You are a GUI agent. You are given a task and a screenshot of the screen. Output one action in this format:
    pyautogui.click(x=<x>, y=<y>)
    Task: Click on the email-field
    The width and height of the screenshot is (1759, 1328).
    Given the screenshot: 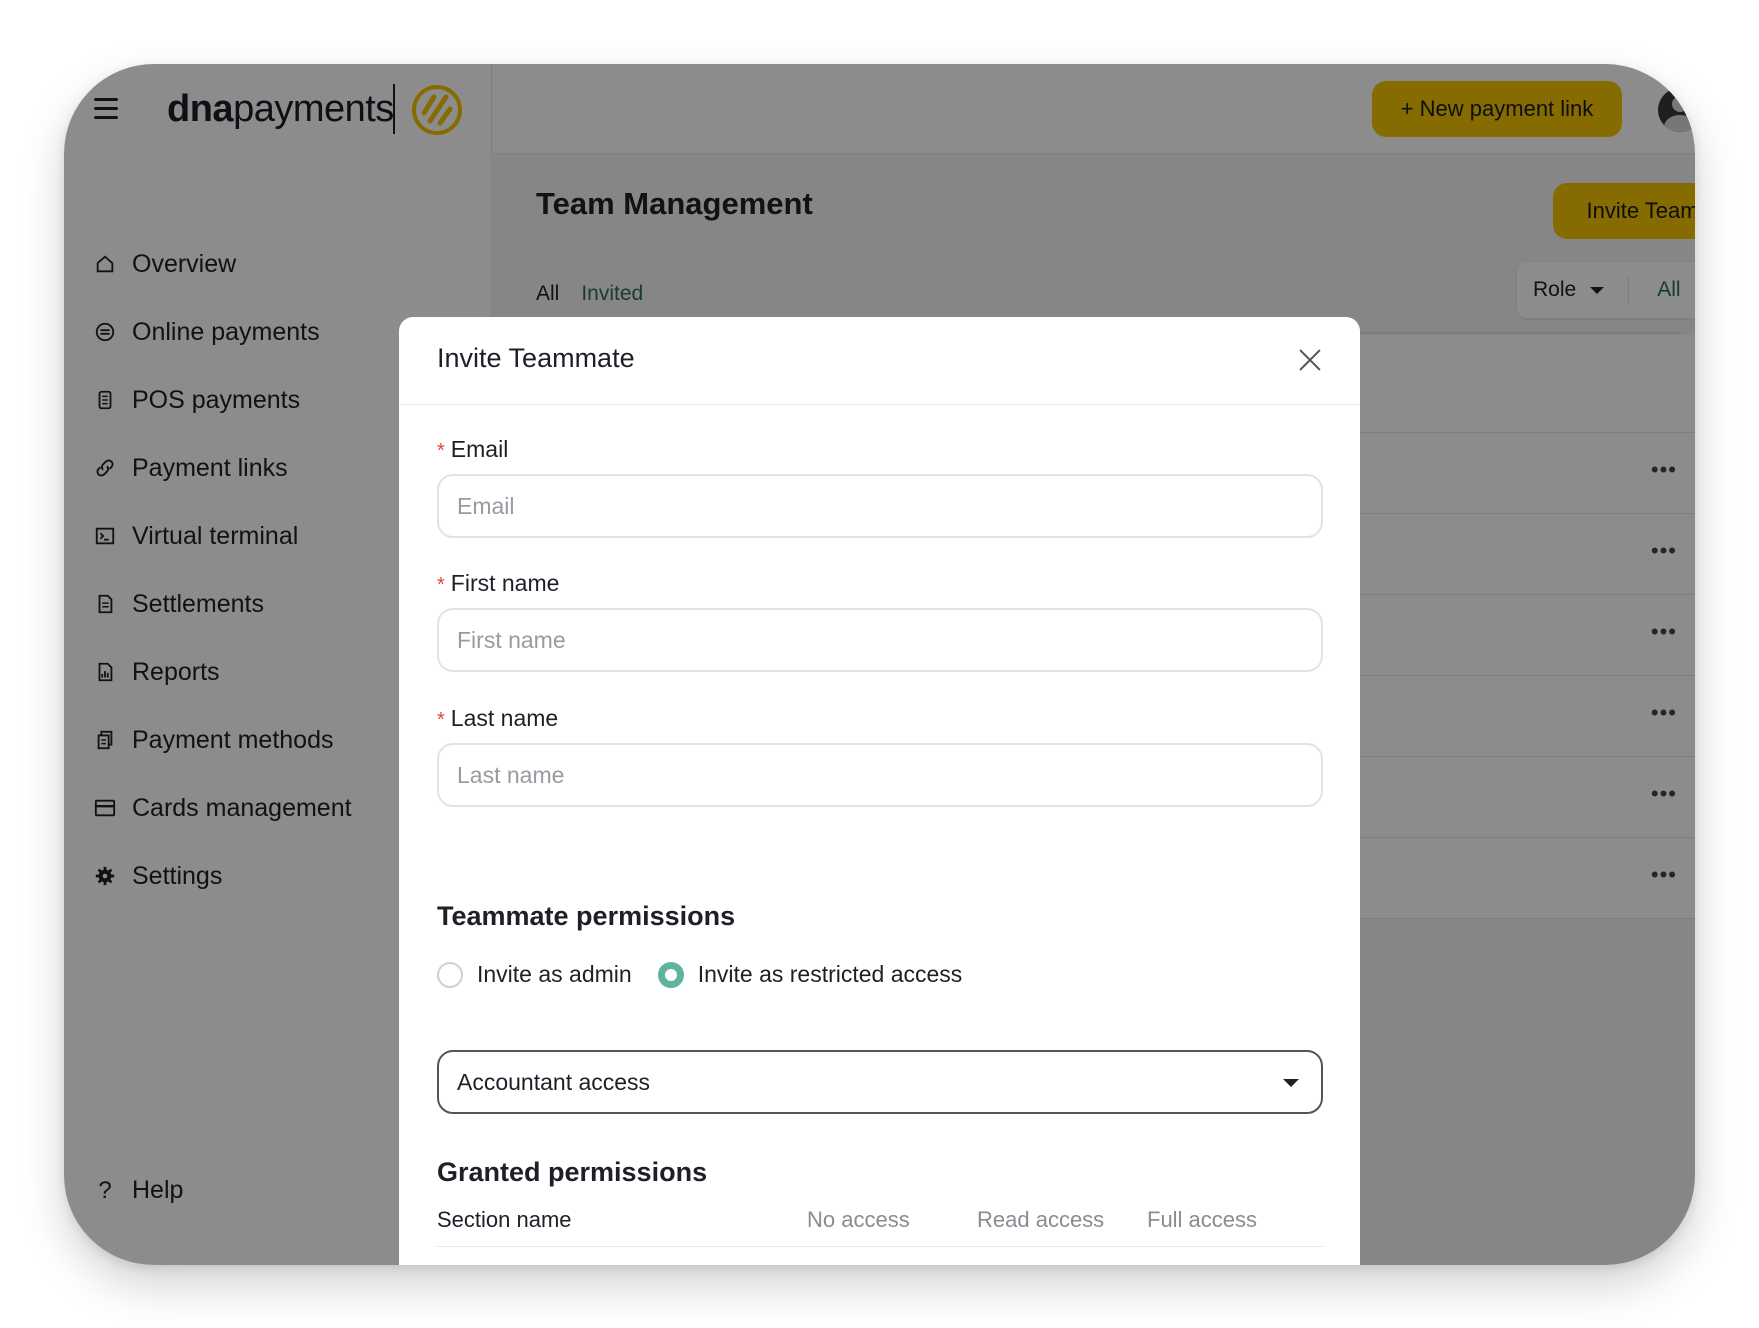 What is the action you would take?
    pyautogui.click(x=880, y=506)
    